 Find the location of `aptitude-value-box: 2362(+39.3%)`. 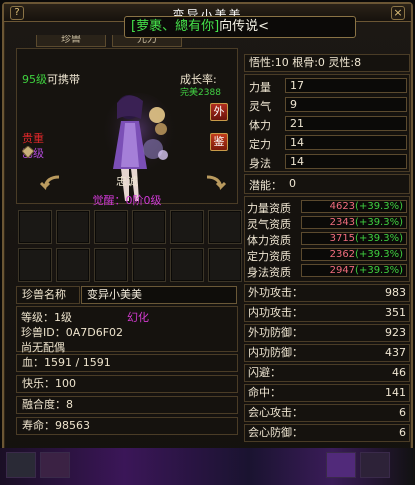

aptitude-value-box: 2362(+39.3%) is located at coordinates (354, 254).